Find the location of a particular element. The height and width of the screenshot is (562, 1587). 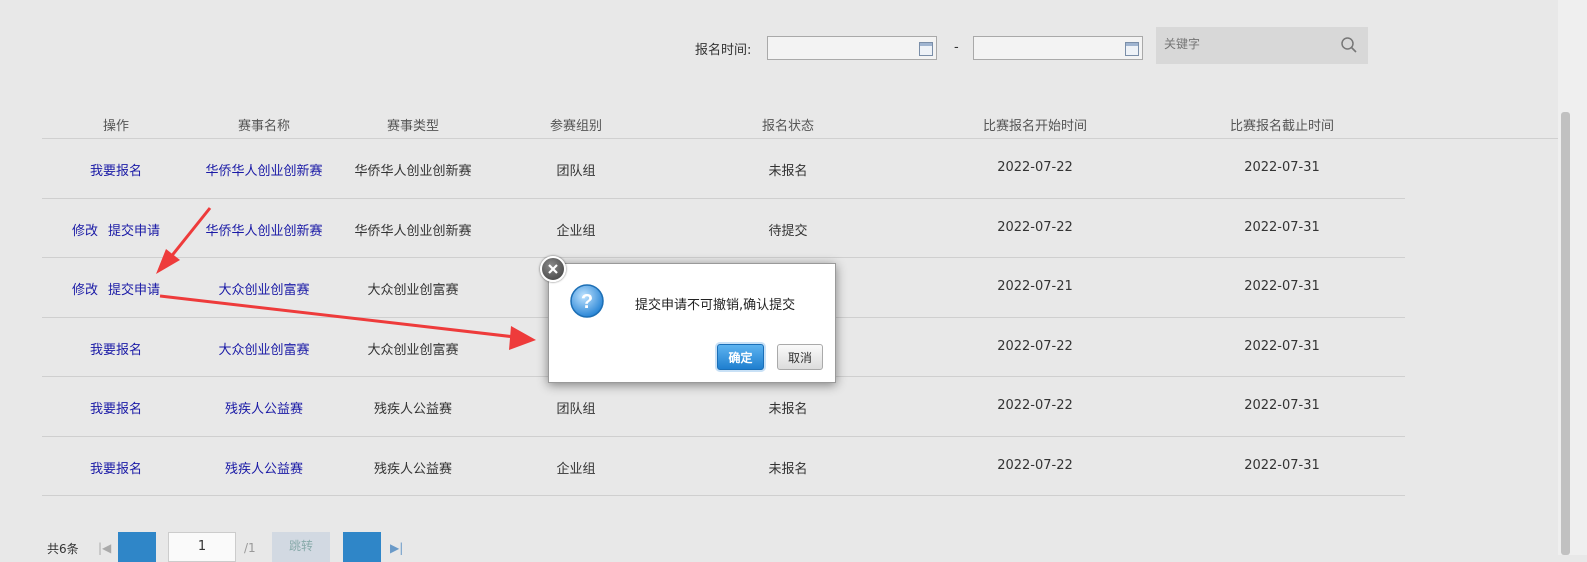

header-group: 参赛组别 is located at coordinates (576, 126).